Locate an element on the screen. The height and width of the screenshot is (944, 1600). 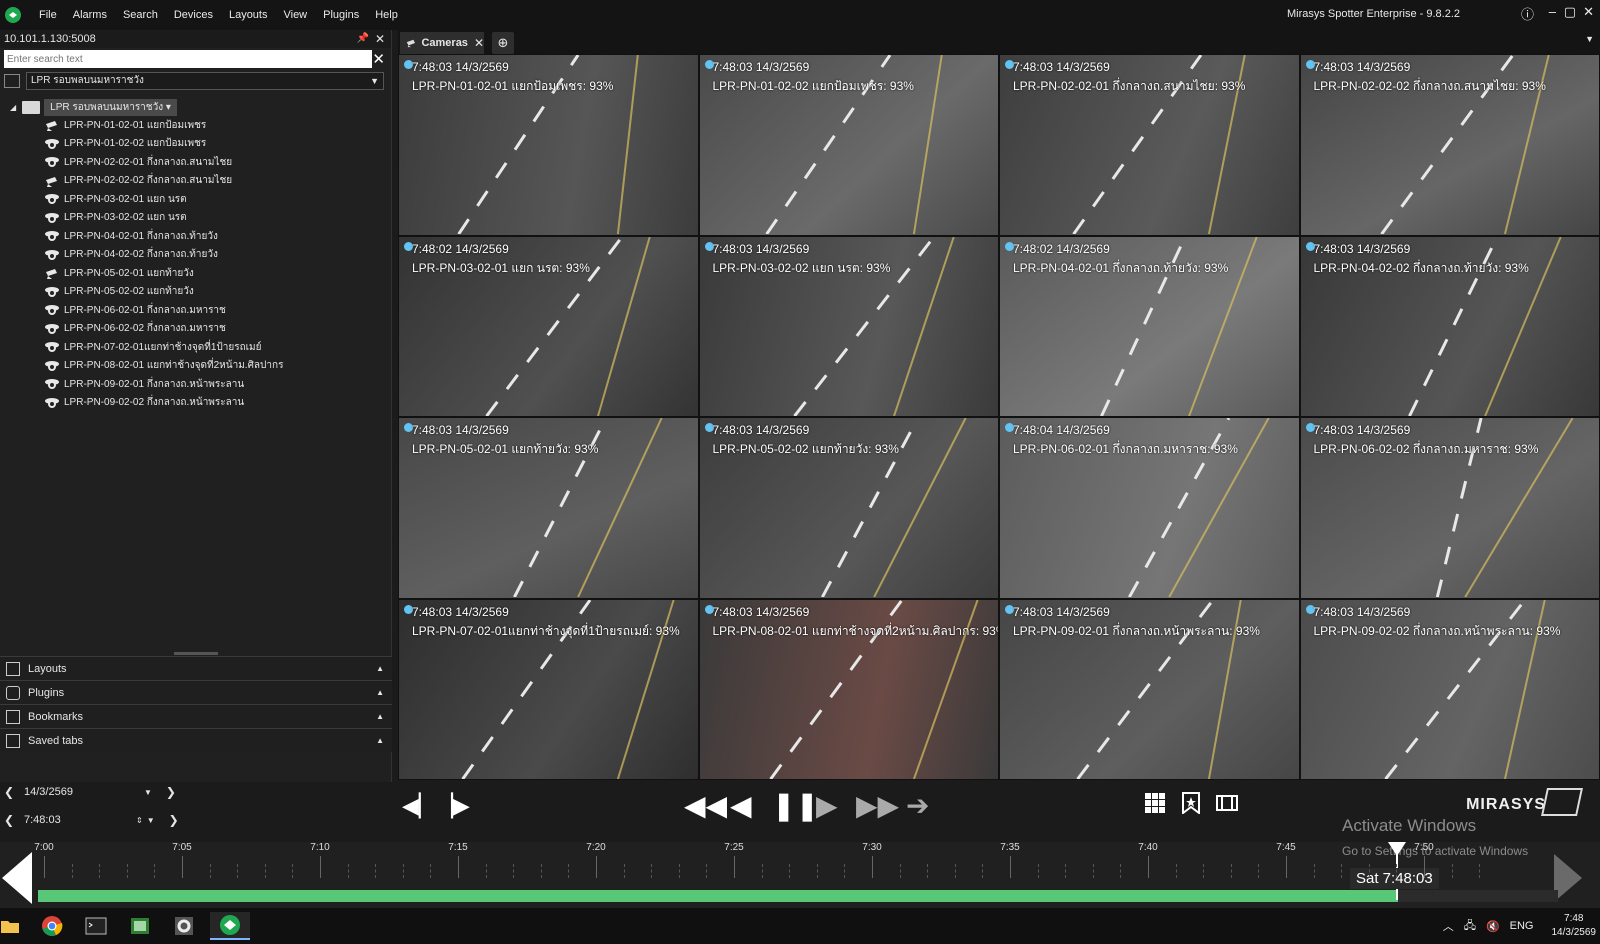
tree-view-icon is located at coordinates (12, 81).